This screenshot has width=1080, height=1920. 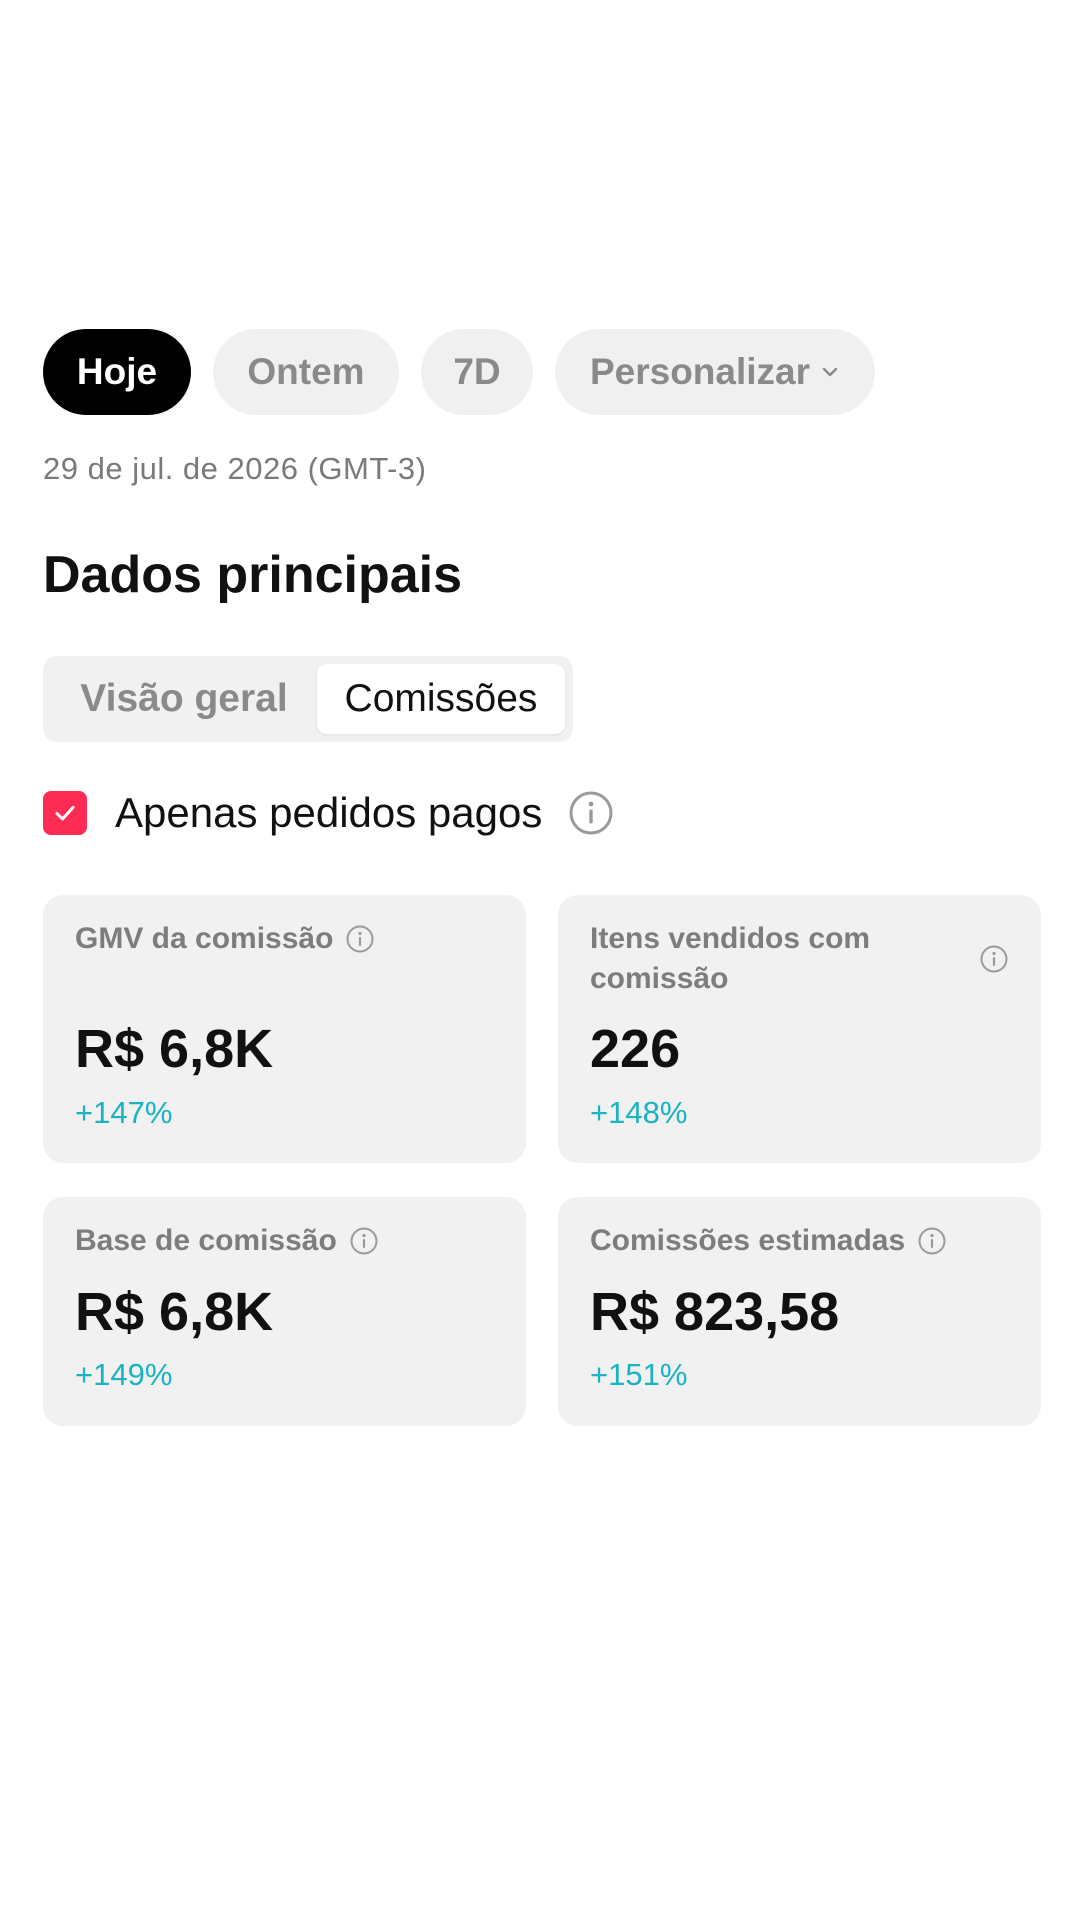 I want to click on metric-label: Comissões estimadas, so click(x=748, y=1240).